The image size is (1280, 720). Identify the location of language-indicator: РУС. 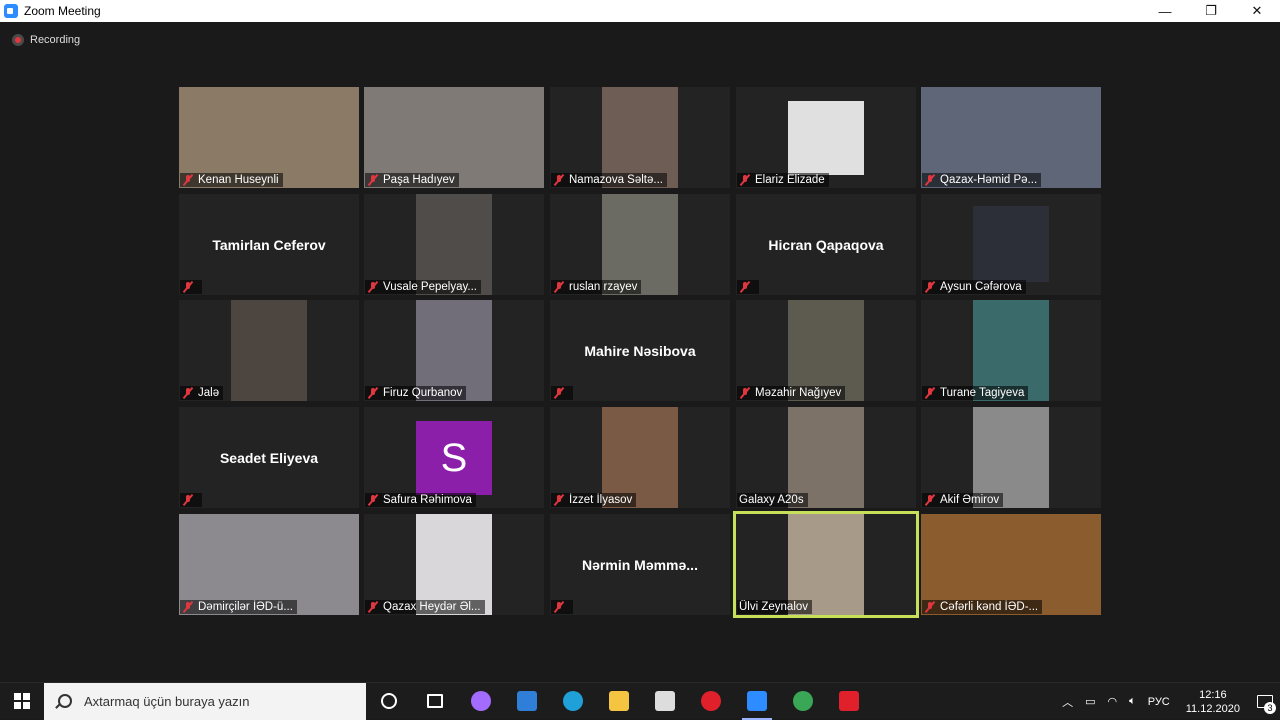
(1159, 702).